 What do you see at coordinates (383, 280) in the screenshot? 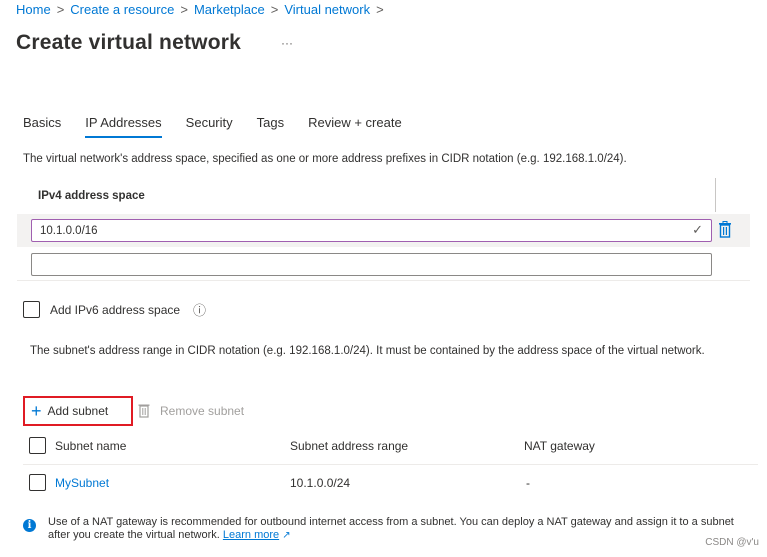
I see `divider` at bounding box center [383, 280].